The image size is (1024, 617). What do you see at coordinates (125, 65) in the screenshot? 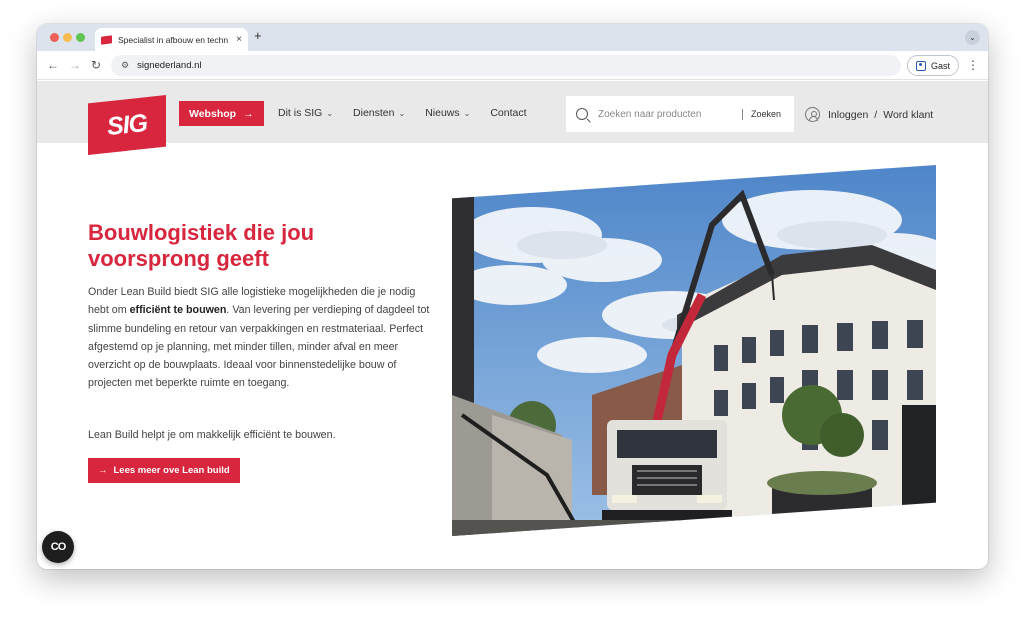
I see `site-info-icon: ⚙` at bounding box center [125, 65].